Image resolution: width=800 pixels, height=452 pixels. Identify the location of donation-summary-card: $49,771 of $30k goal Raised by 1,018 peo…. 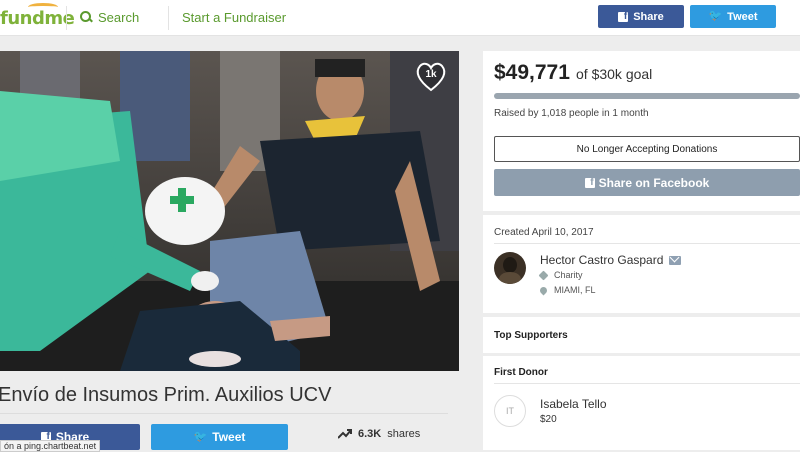
(641, 131).